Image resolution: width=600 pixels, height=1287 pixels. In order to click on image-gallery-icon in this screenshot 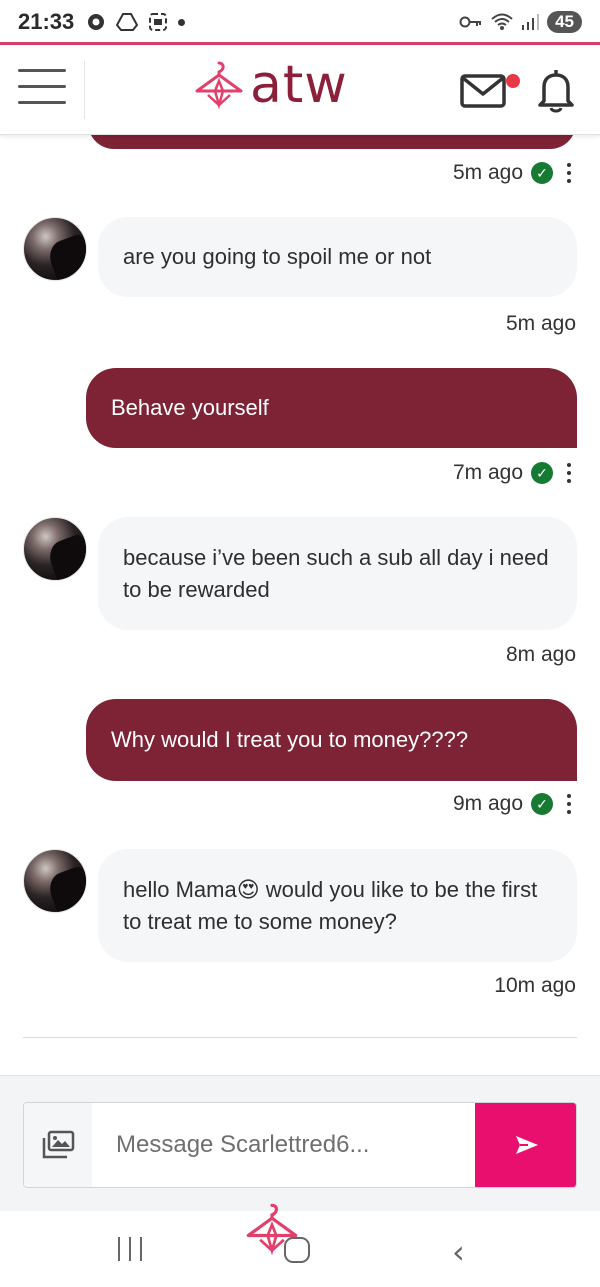, I will do `click(58, 1144)`.